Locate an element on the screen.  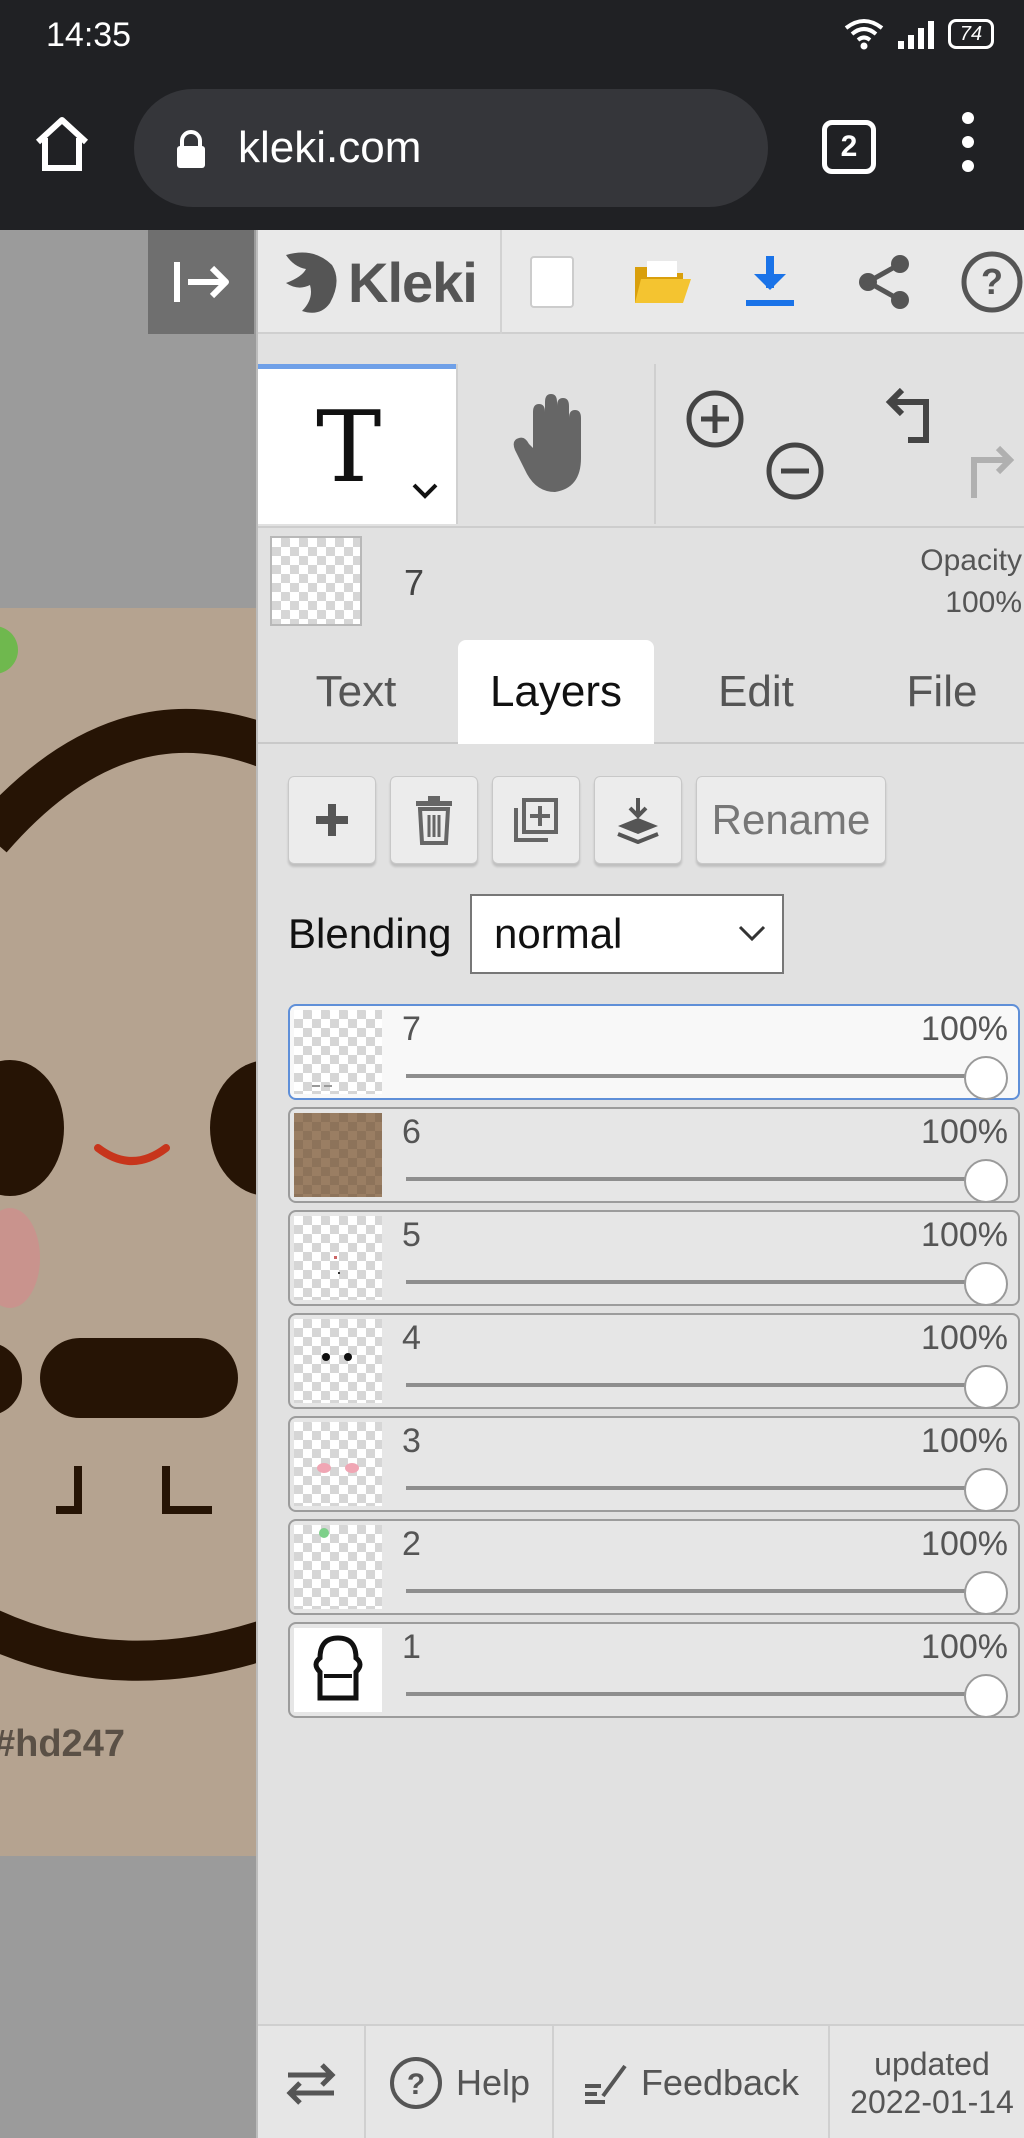
new-image-icon is located at coordinates (552, 282).